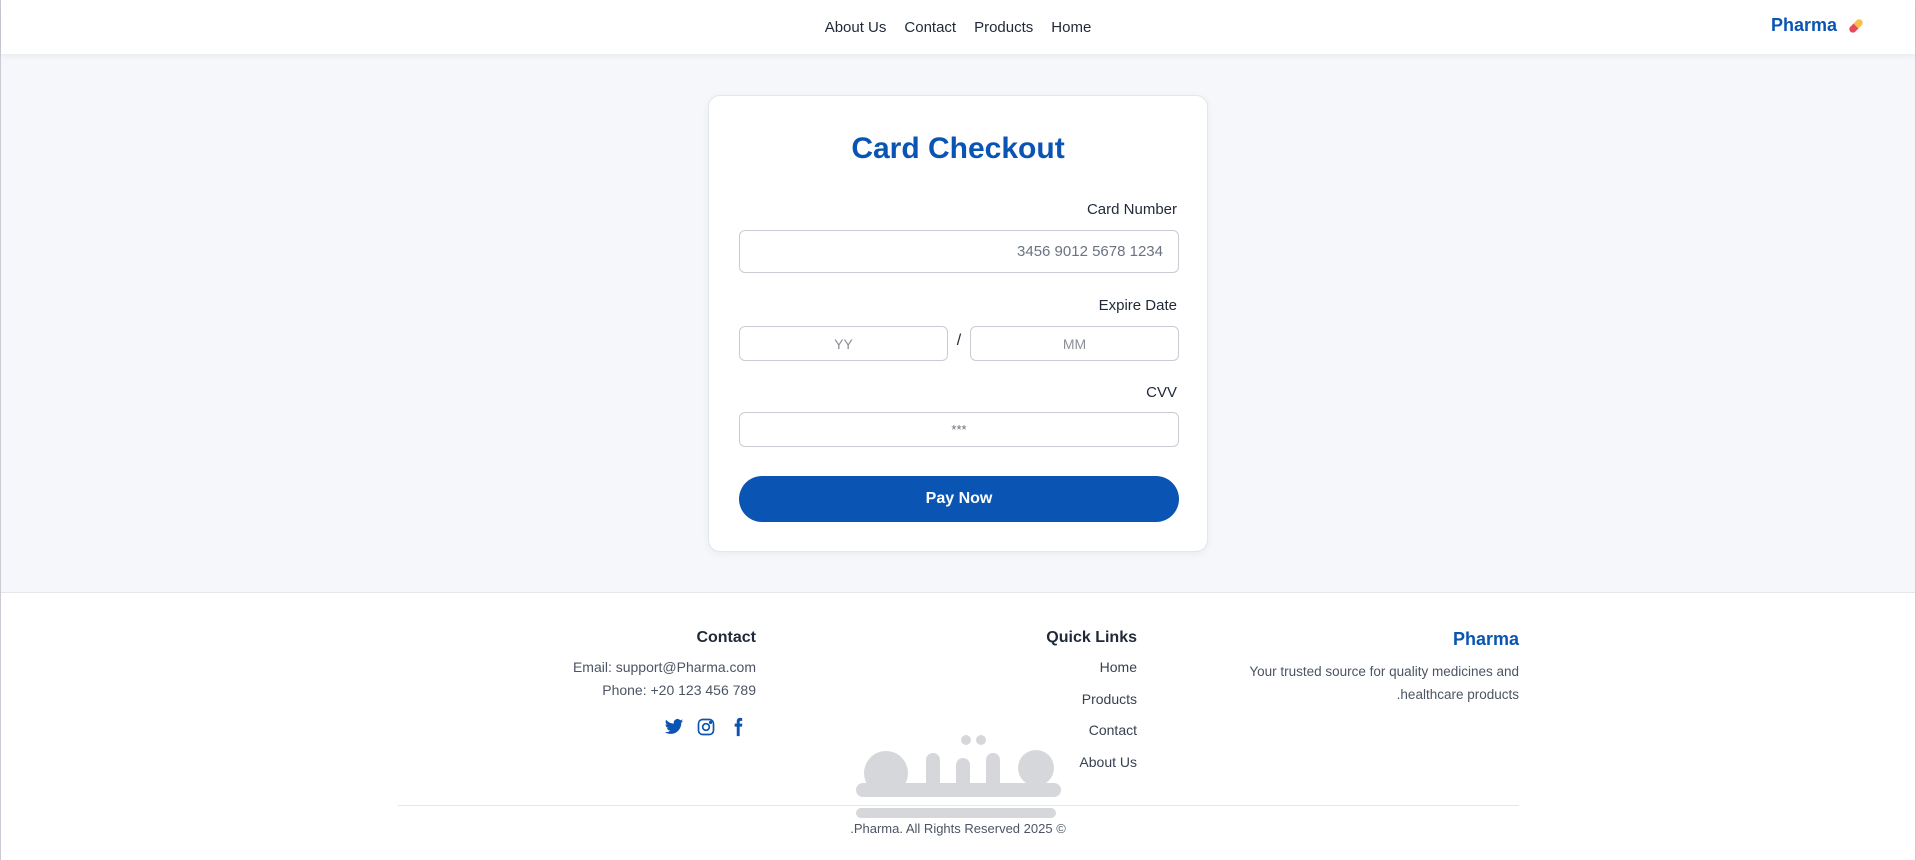 This screenshot has width=1916, height=860. I want to click on cvv-placeholder: ***, so click(959, 429).